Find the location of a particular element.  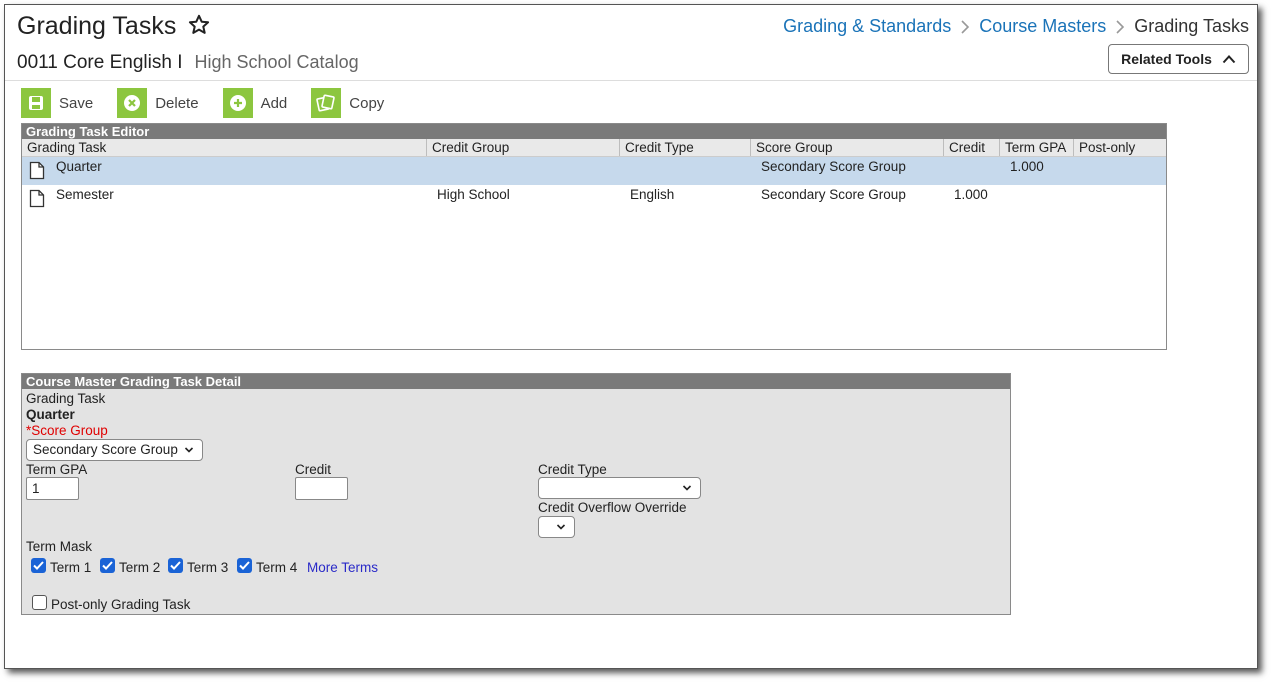

column-header-score-group: Score Group is located at coordinates (847, 147).